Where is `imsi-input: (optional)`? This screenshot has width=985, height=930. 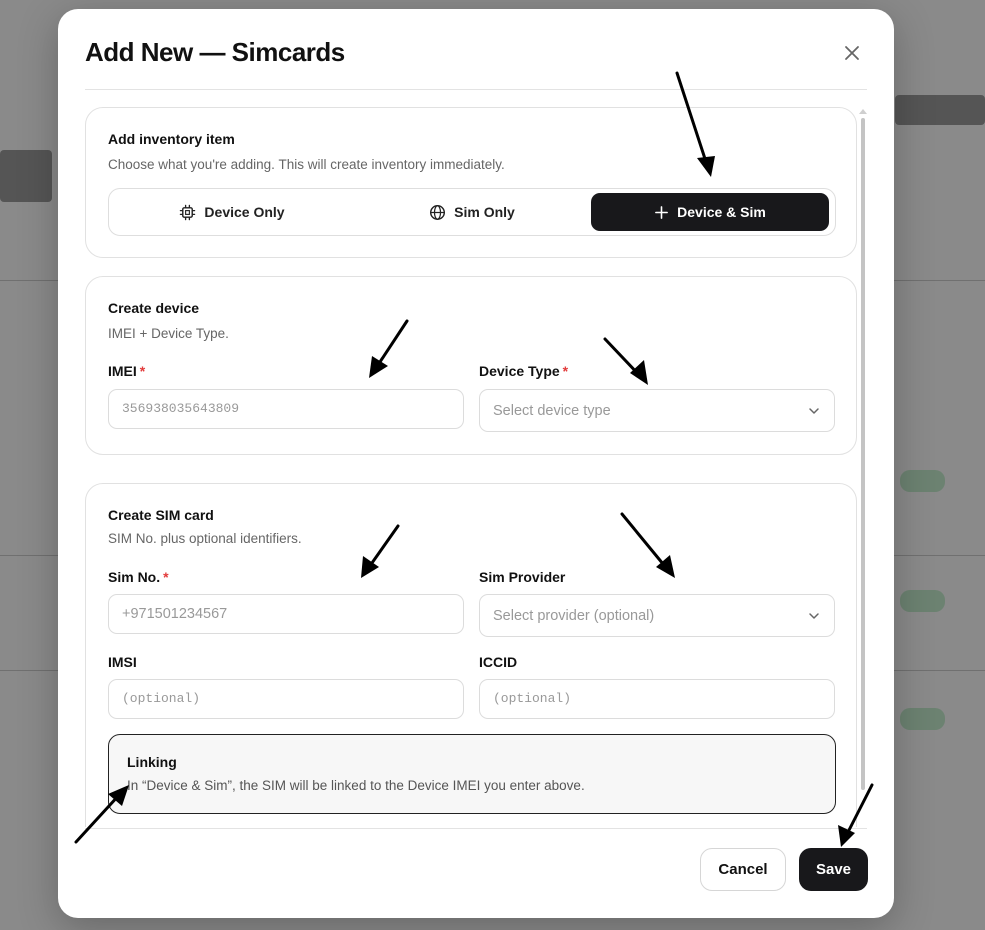
imsi-input: (optional) is located at coordinates (286, 699).